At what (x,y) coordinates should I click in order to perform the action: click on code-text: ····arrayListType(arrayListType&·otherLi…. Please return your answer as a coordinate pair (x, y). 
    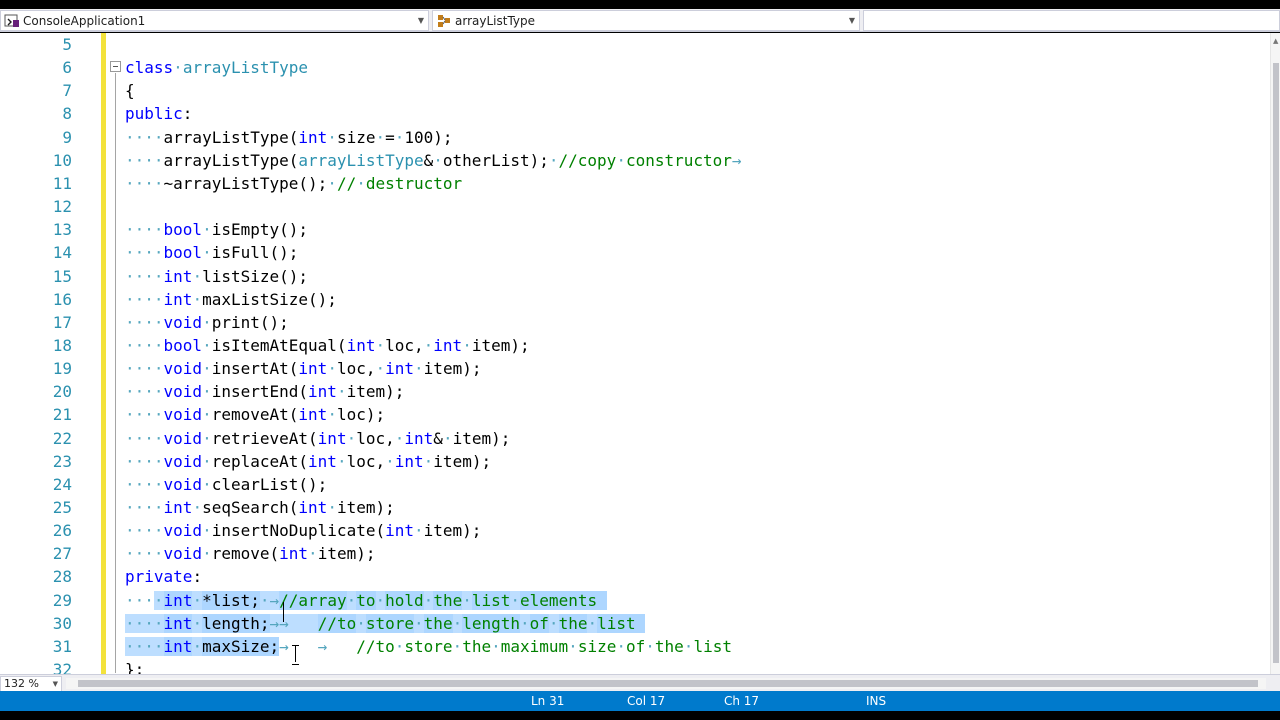
    Looking at the image, I should click on (433, 160).